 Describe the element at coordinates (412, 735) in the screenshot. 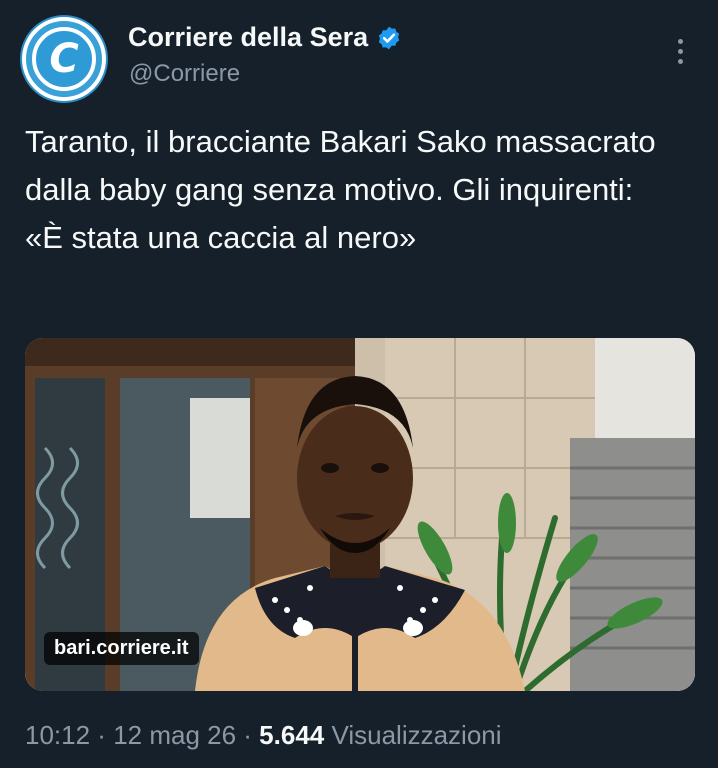

I see `views-label: Visualizzazioni` at that location.